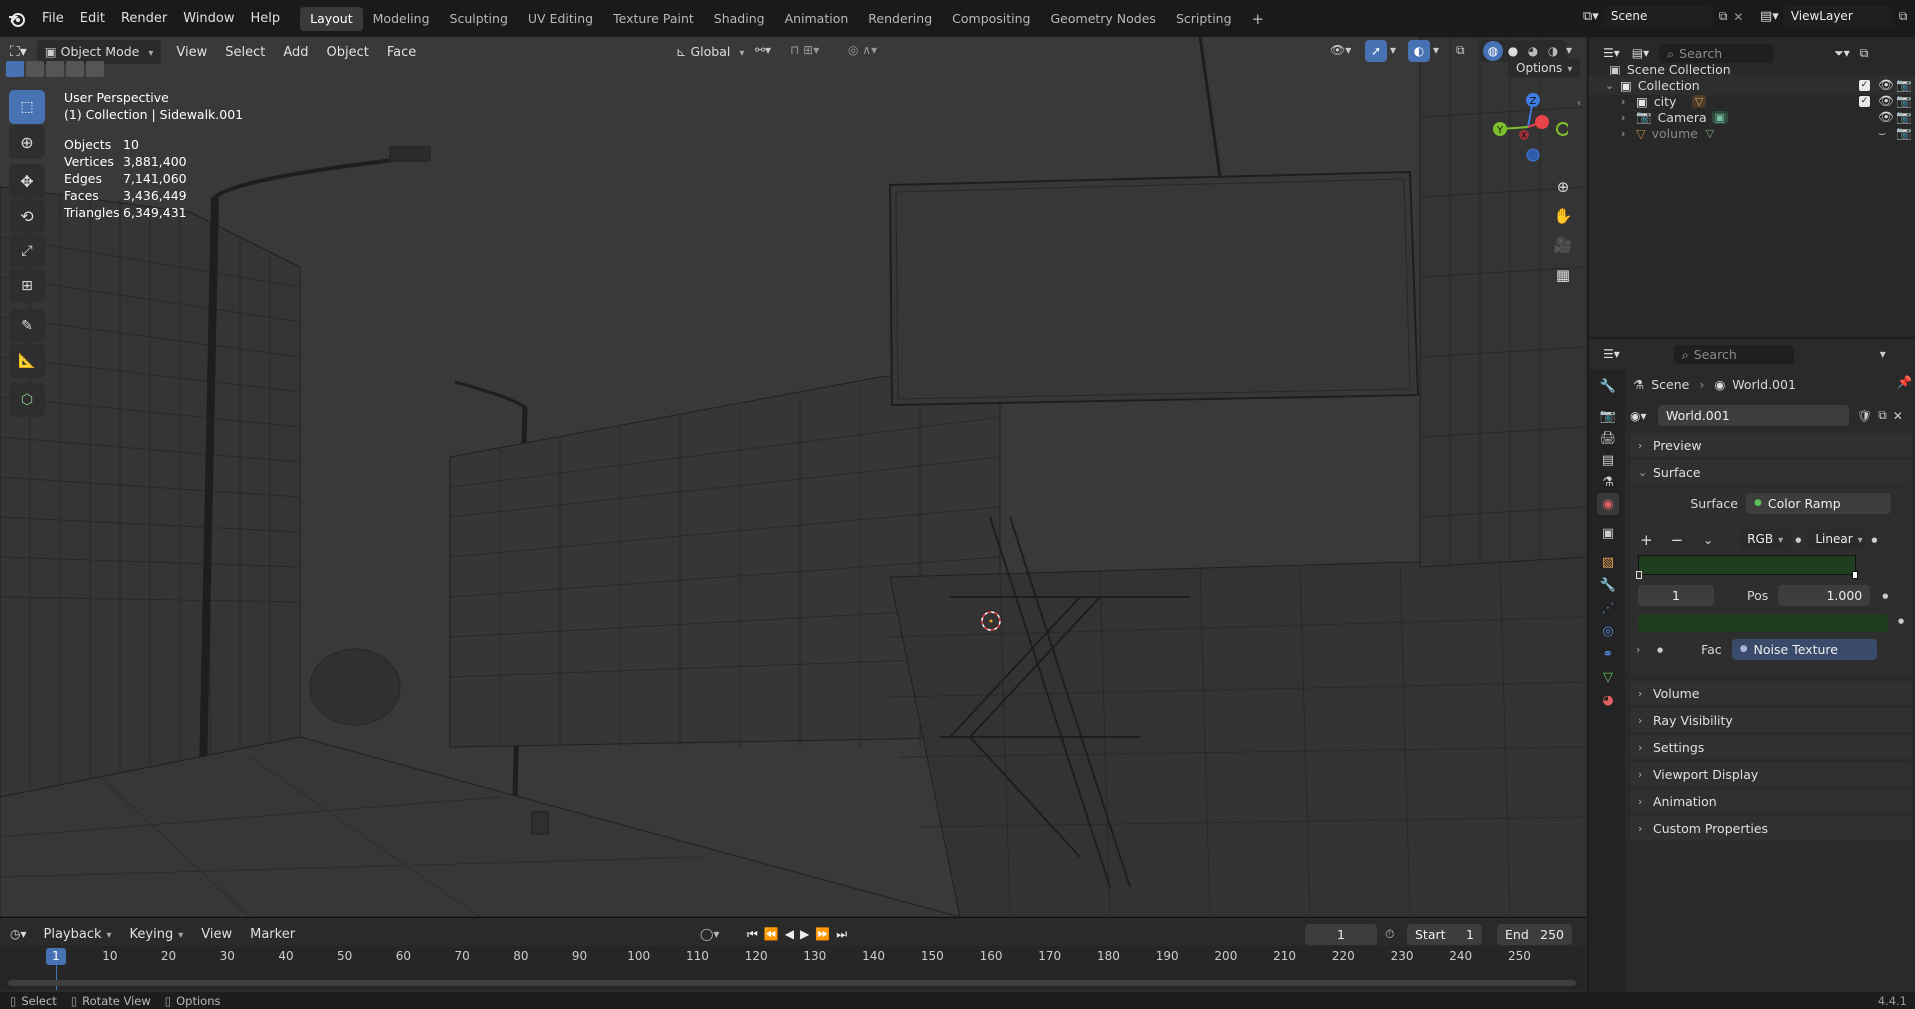 The image size is (1915, 1009). What do you see at coordinates (710, 52) in the screenshot?
I see `transform-orientation-dropdown: ⊾ Global` at bounding box center [710, 52].